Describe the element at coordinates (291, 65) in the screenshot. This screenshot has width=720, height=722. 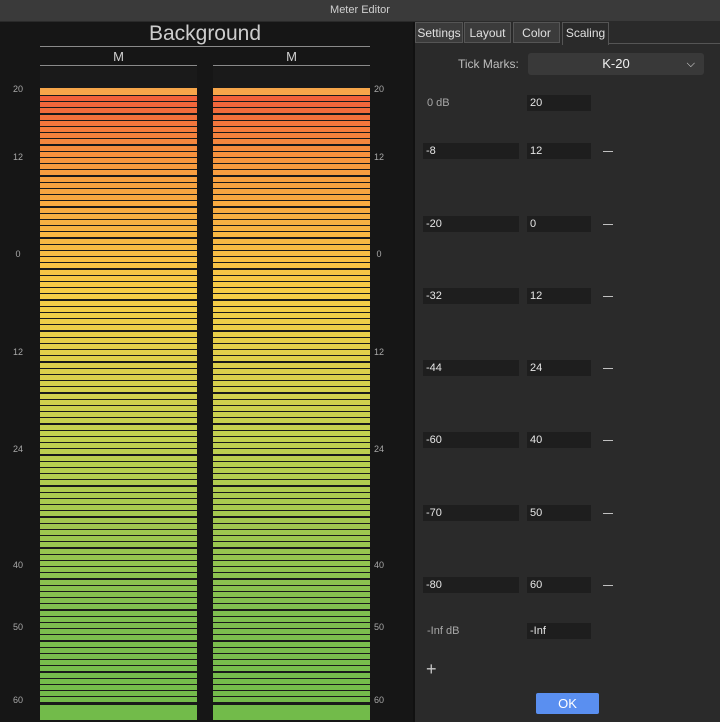
I see `channel-divider-right` at that location.